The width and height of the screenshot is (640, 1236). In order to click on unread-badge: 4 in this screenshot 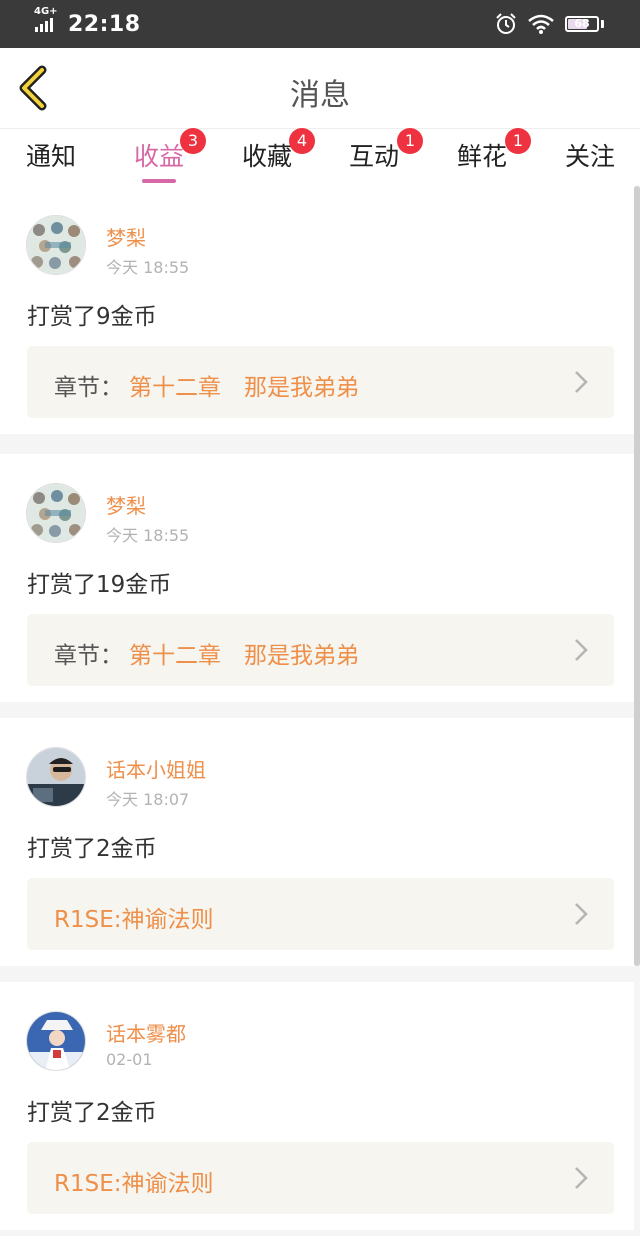, I will do `click(302, 141)`.